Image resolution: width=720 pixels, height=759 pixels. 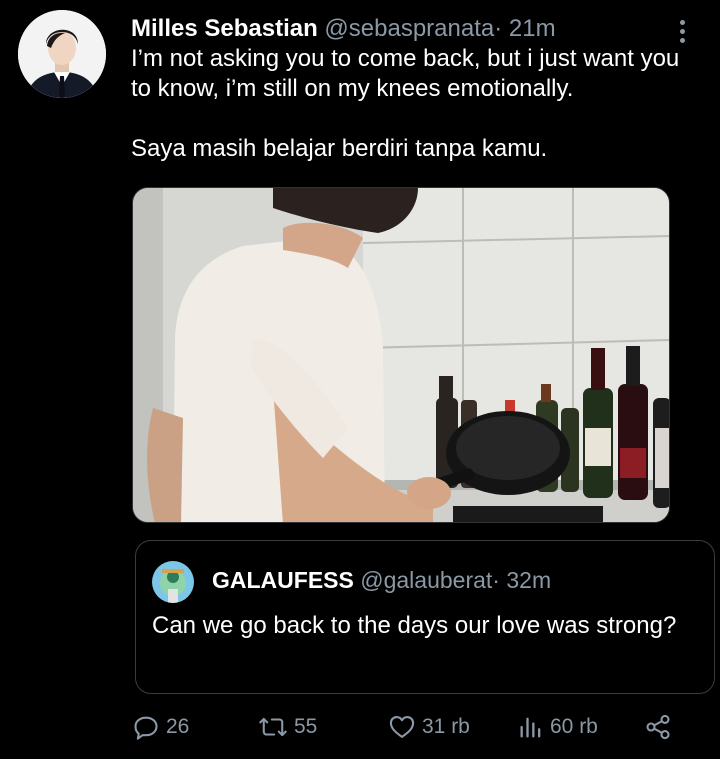 What do you see at coordinates (160, 727) in the screenshot?
I see `reply-button: 26` at bounding box center [160, 727].